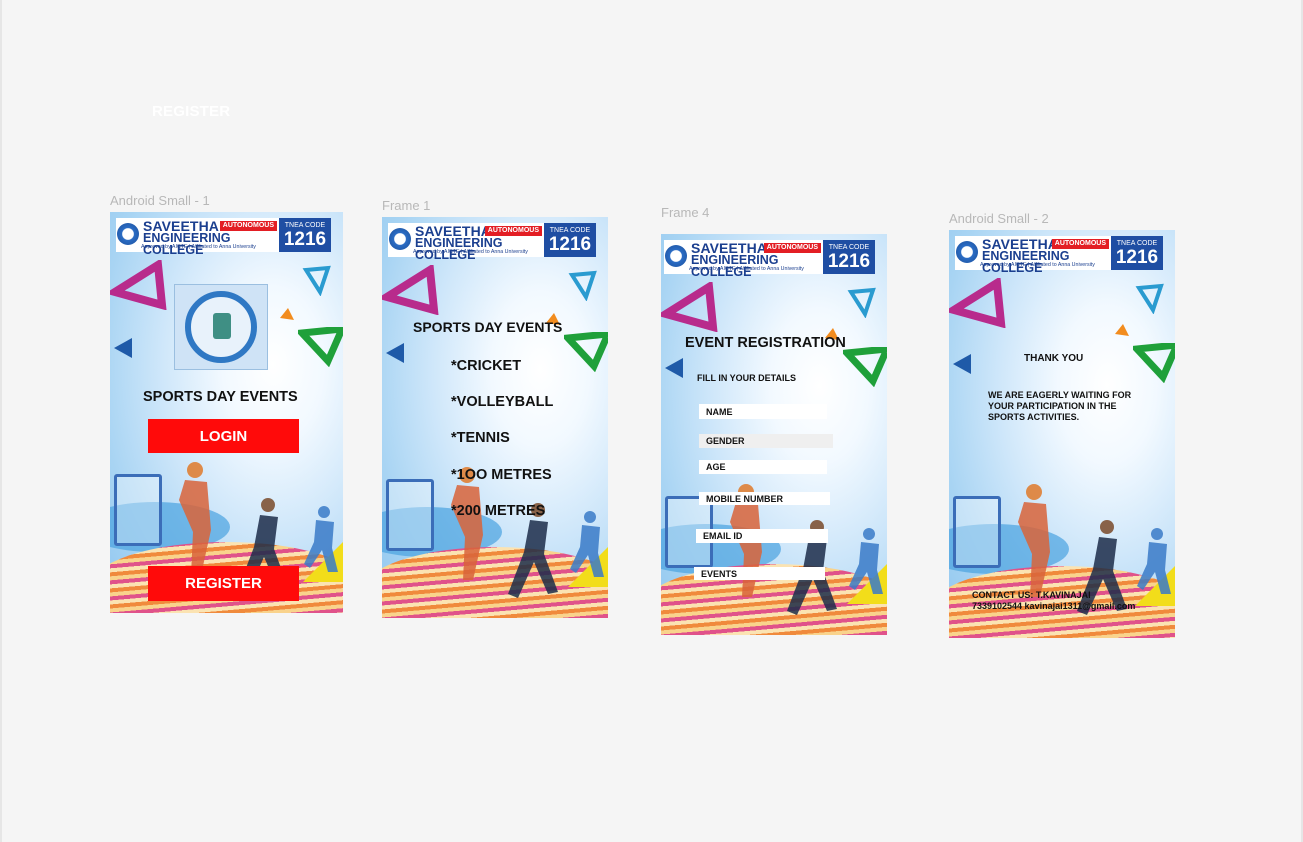 The image size is (1303, 842). I want to click on gender-field: GENDER, so click(766, 441).